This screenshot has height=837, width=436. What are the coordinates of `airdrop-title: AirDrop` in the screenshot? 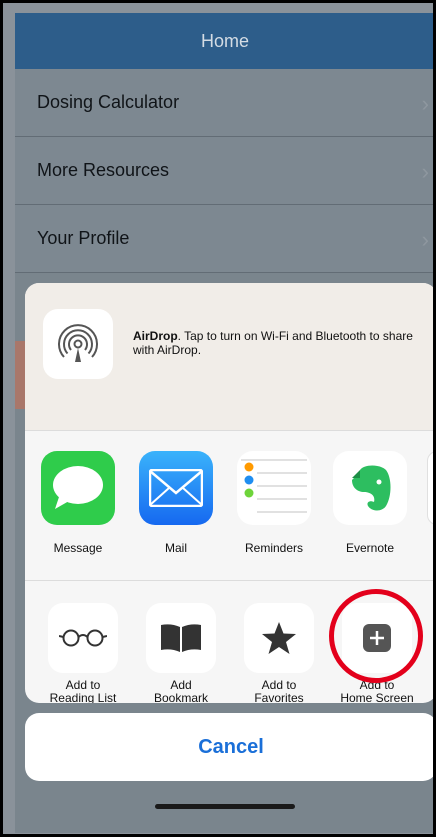 It's located at (155, 336).